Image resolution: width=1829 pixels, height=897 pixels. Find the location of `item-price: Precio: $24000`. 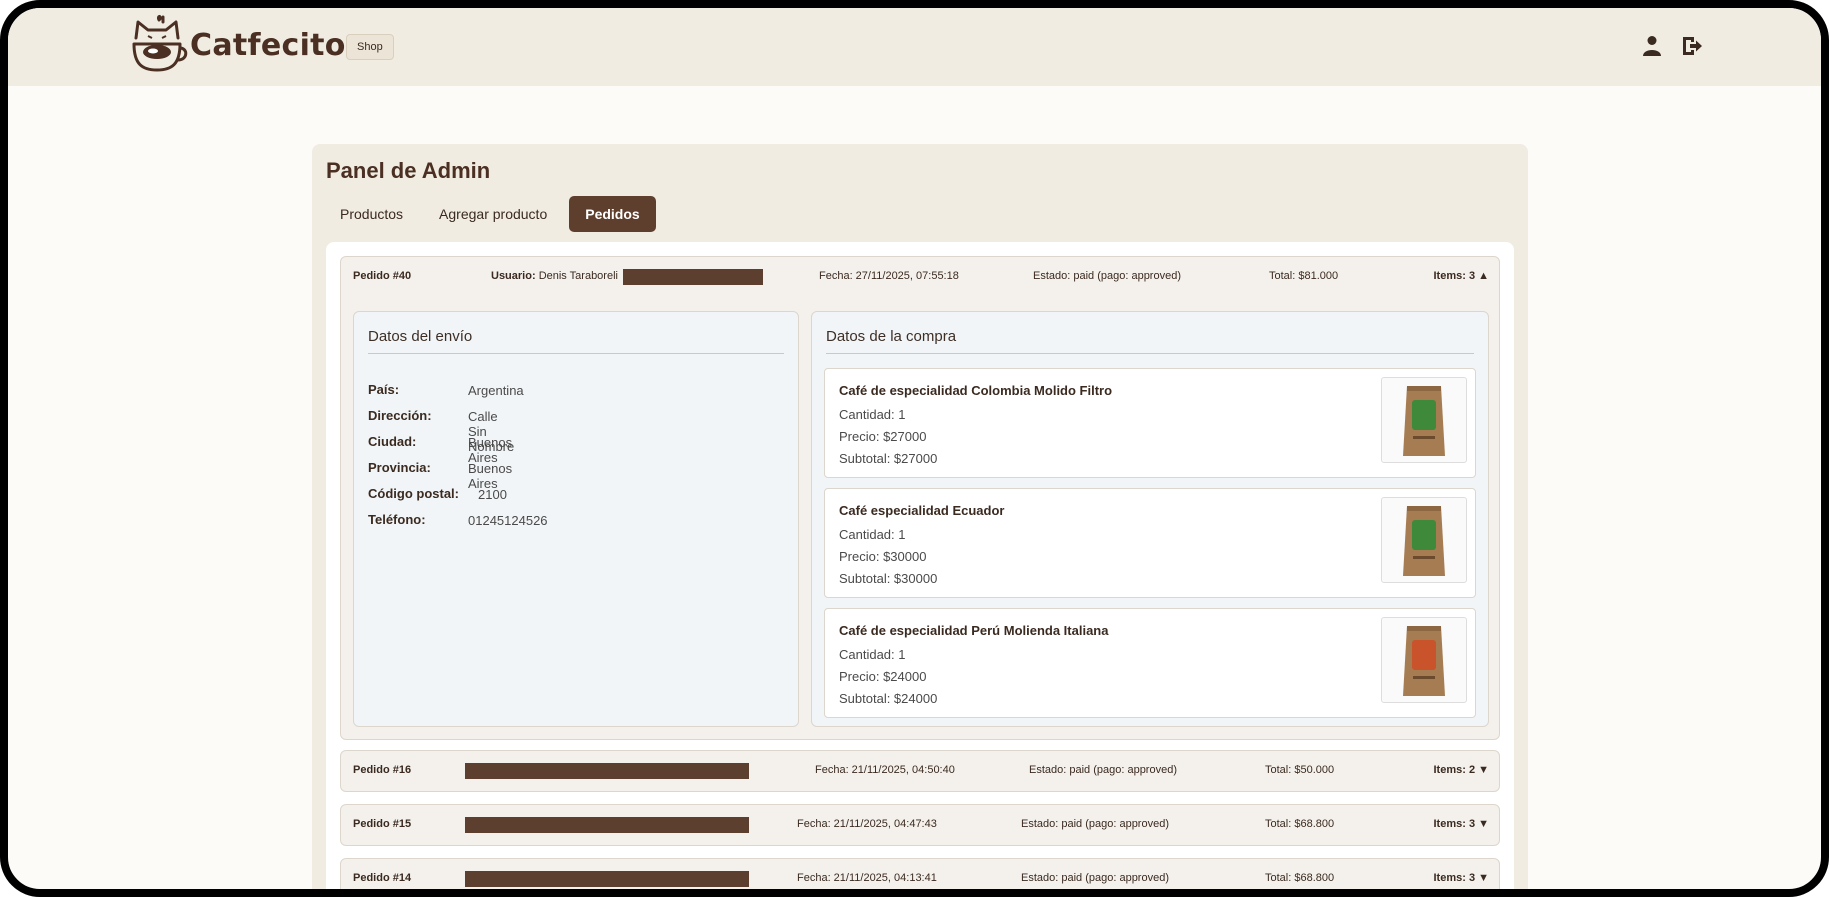

item-price: Precio: $24000 is located at coordinates (883, 676).